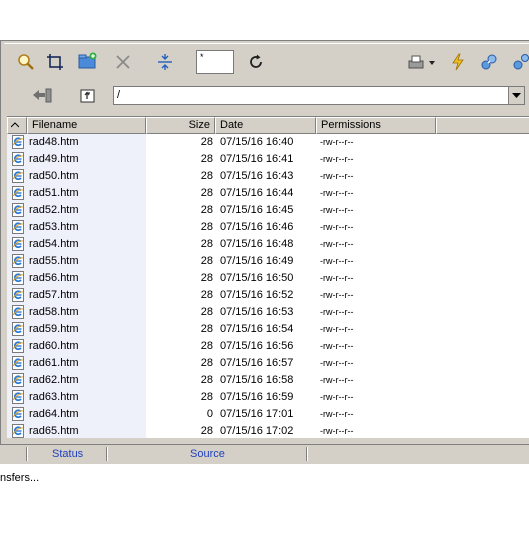 This screenshot has height=541, width=529. I want to click on table-row: rad58.htm 28 07/15/16 16:53 -rw-r--r--, so click(268, 312).